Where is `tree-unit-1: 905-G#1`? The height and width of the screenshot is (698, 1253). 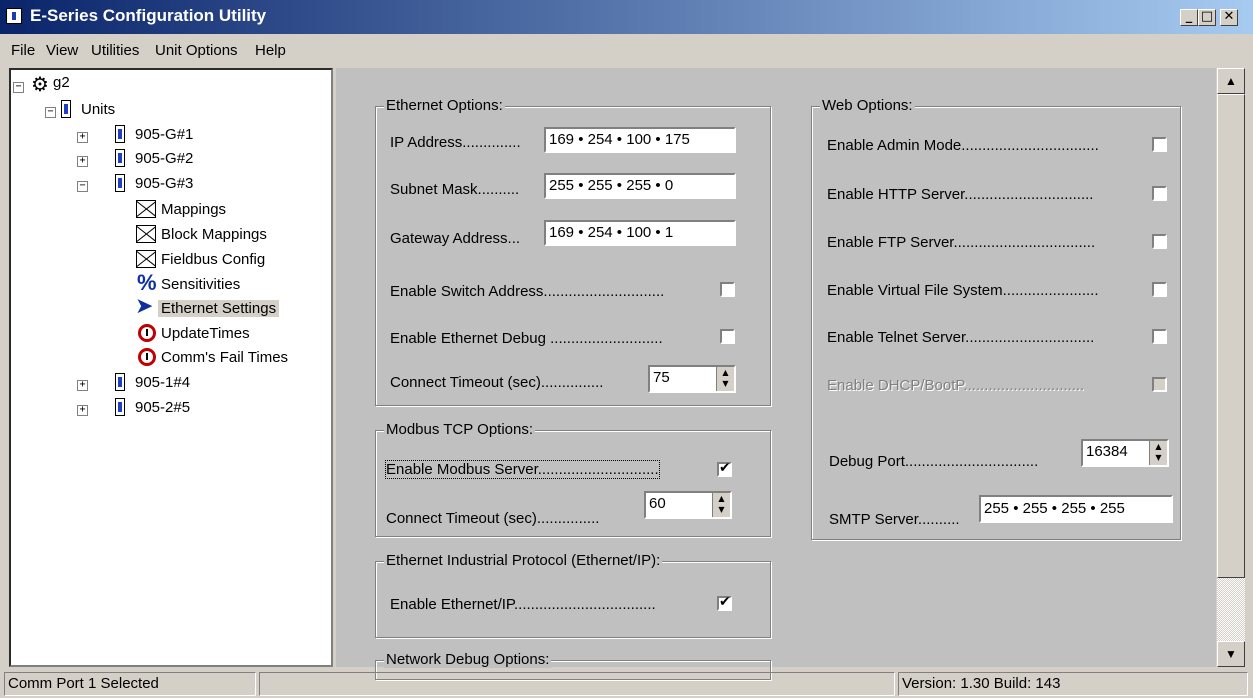
tree-unit-1: 905-G#1 is located at coordinates (164, 134).